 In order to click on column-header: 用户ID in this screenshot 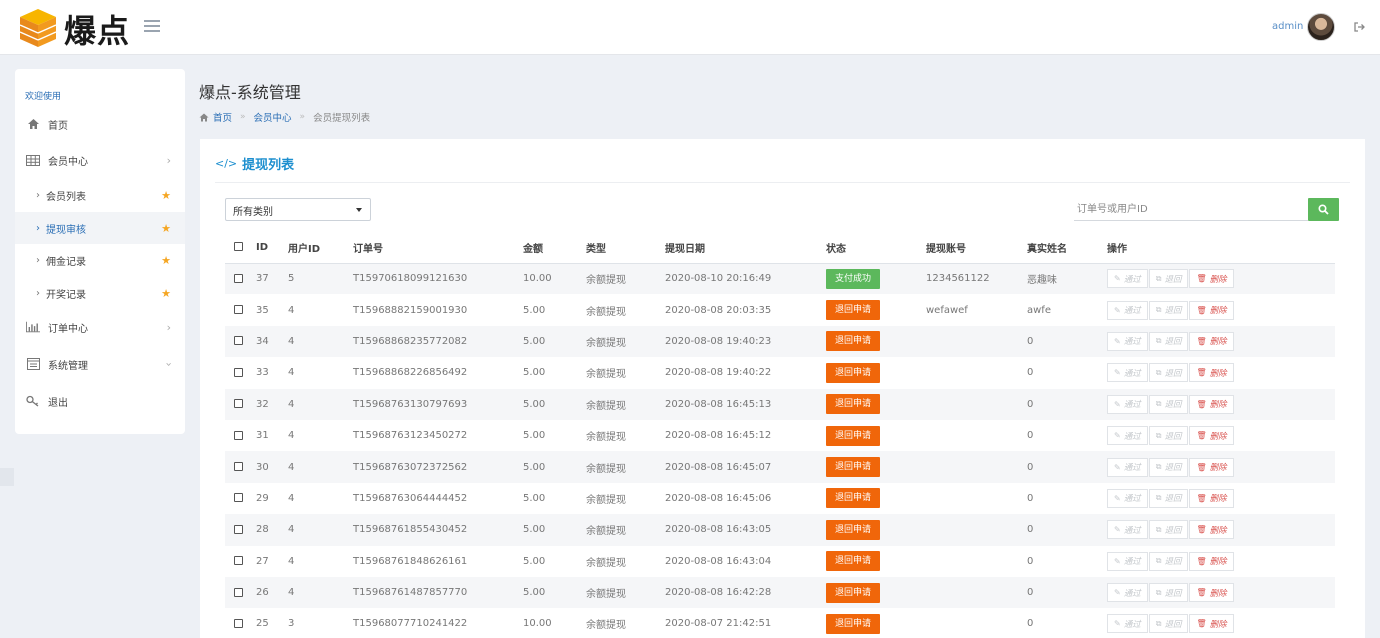, I will do `click(320, 248)`.